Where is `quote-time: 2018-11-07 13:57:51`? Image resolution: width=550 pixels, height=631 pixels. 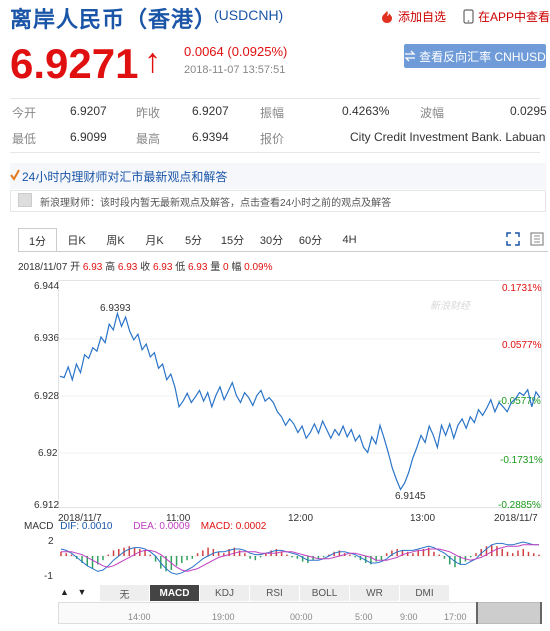 quote-time: 2018-11-07 13:57:51 is located at coordinates (235, 70).